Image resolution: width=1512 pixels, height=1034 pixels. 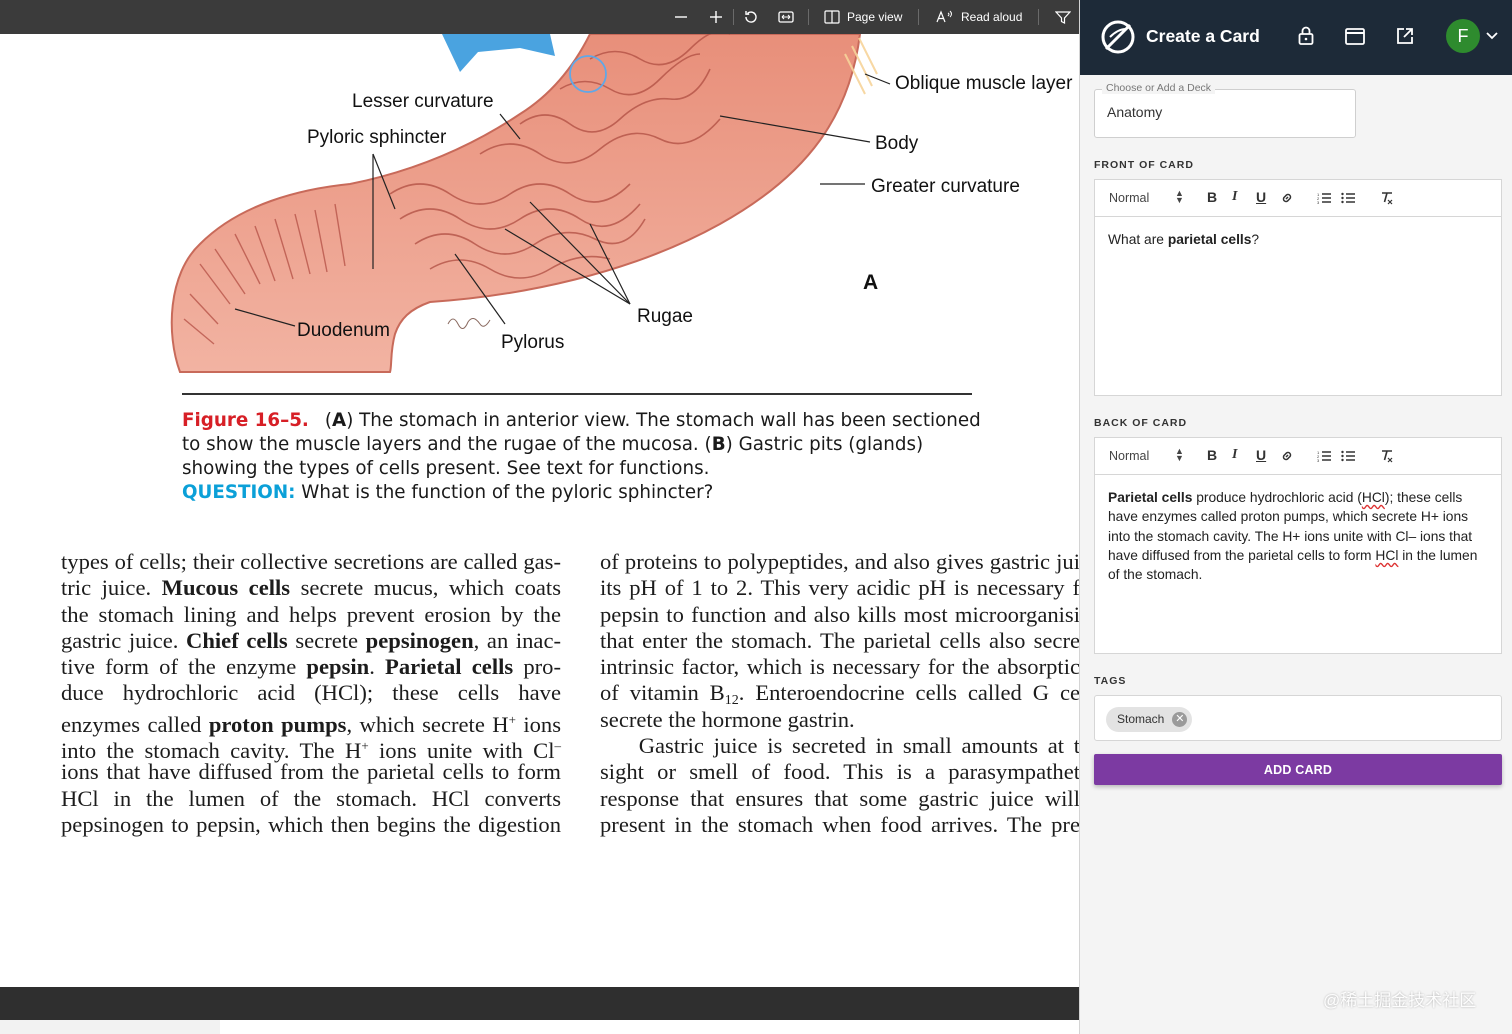 What do you see at coordinates (1492, 35) in the screenshot?
I see `chevron-down-icon` at bounding box center [1492, 35].